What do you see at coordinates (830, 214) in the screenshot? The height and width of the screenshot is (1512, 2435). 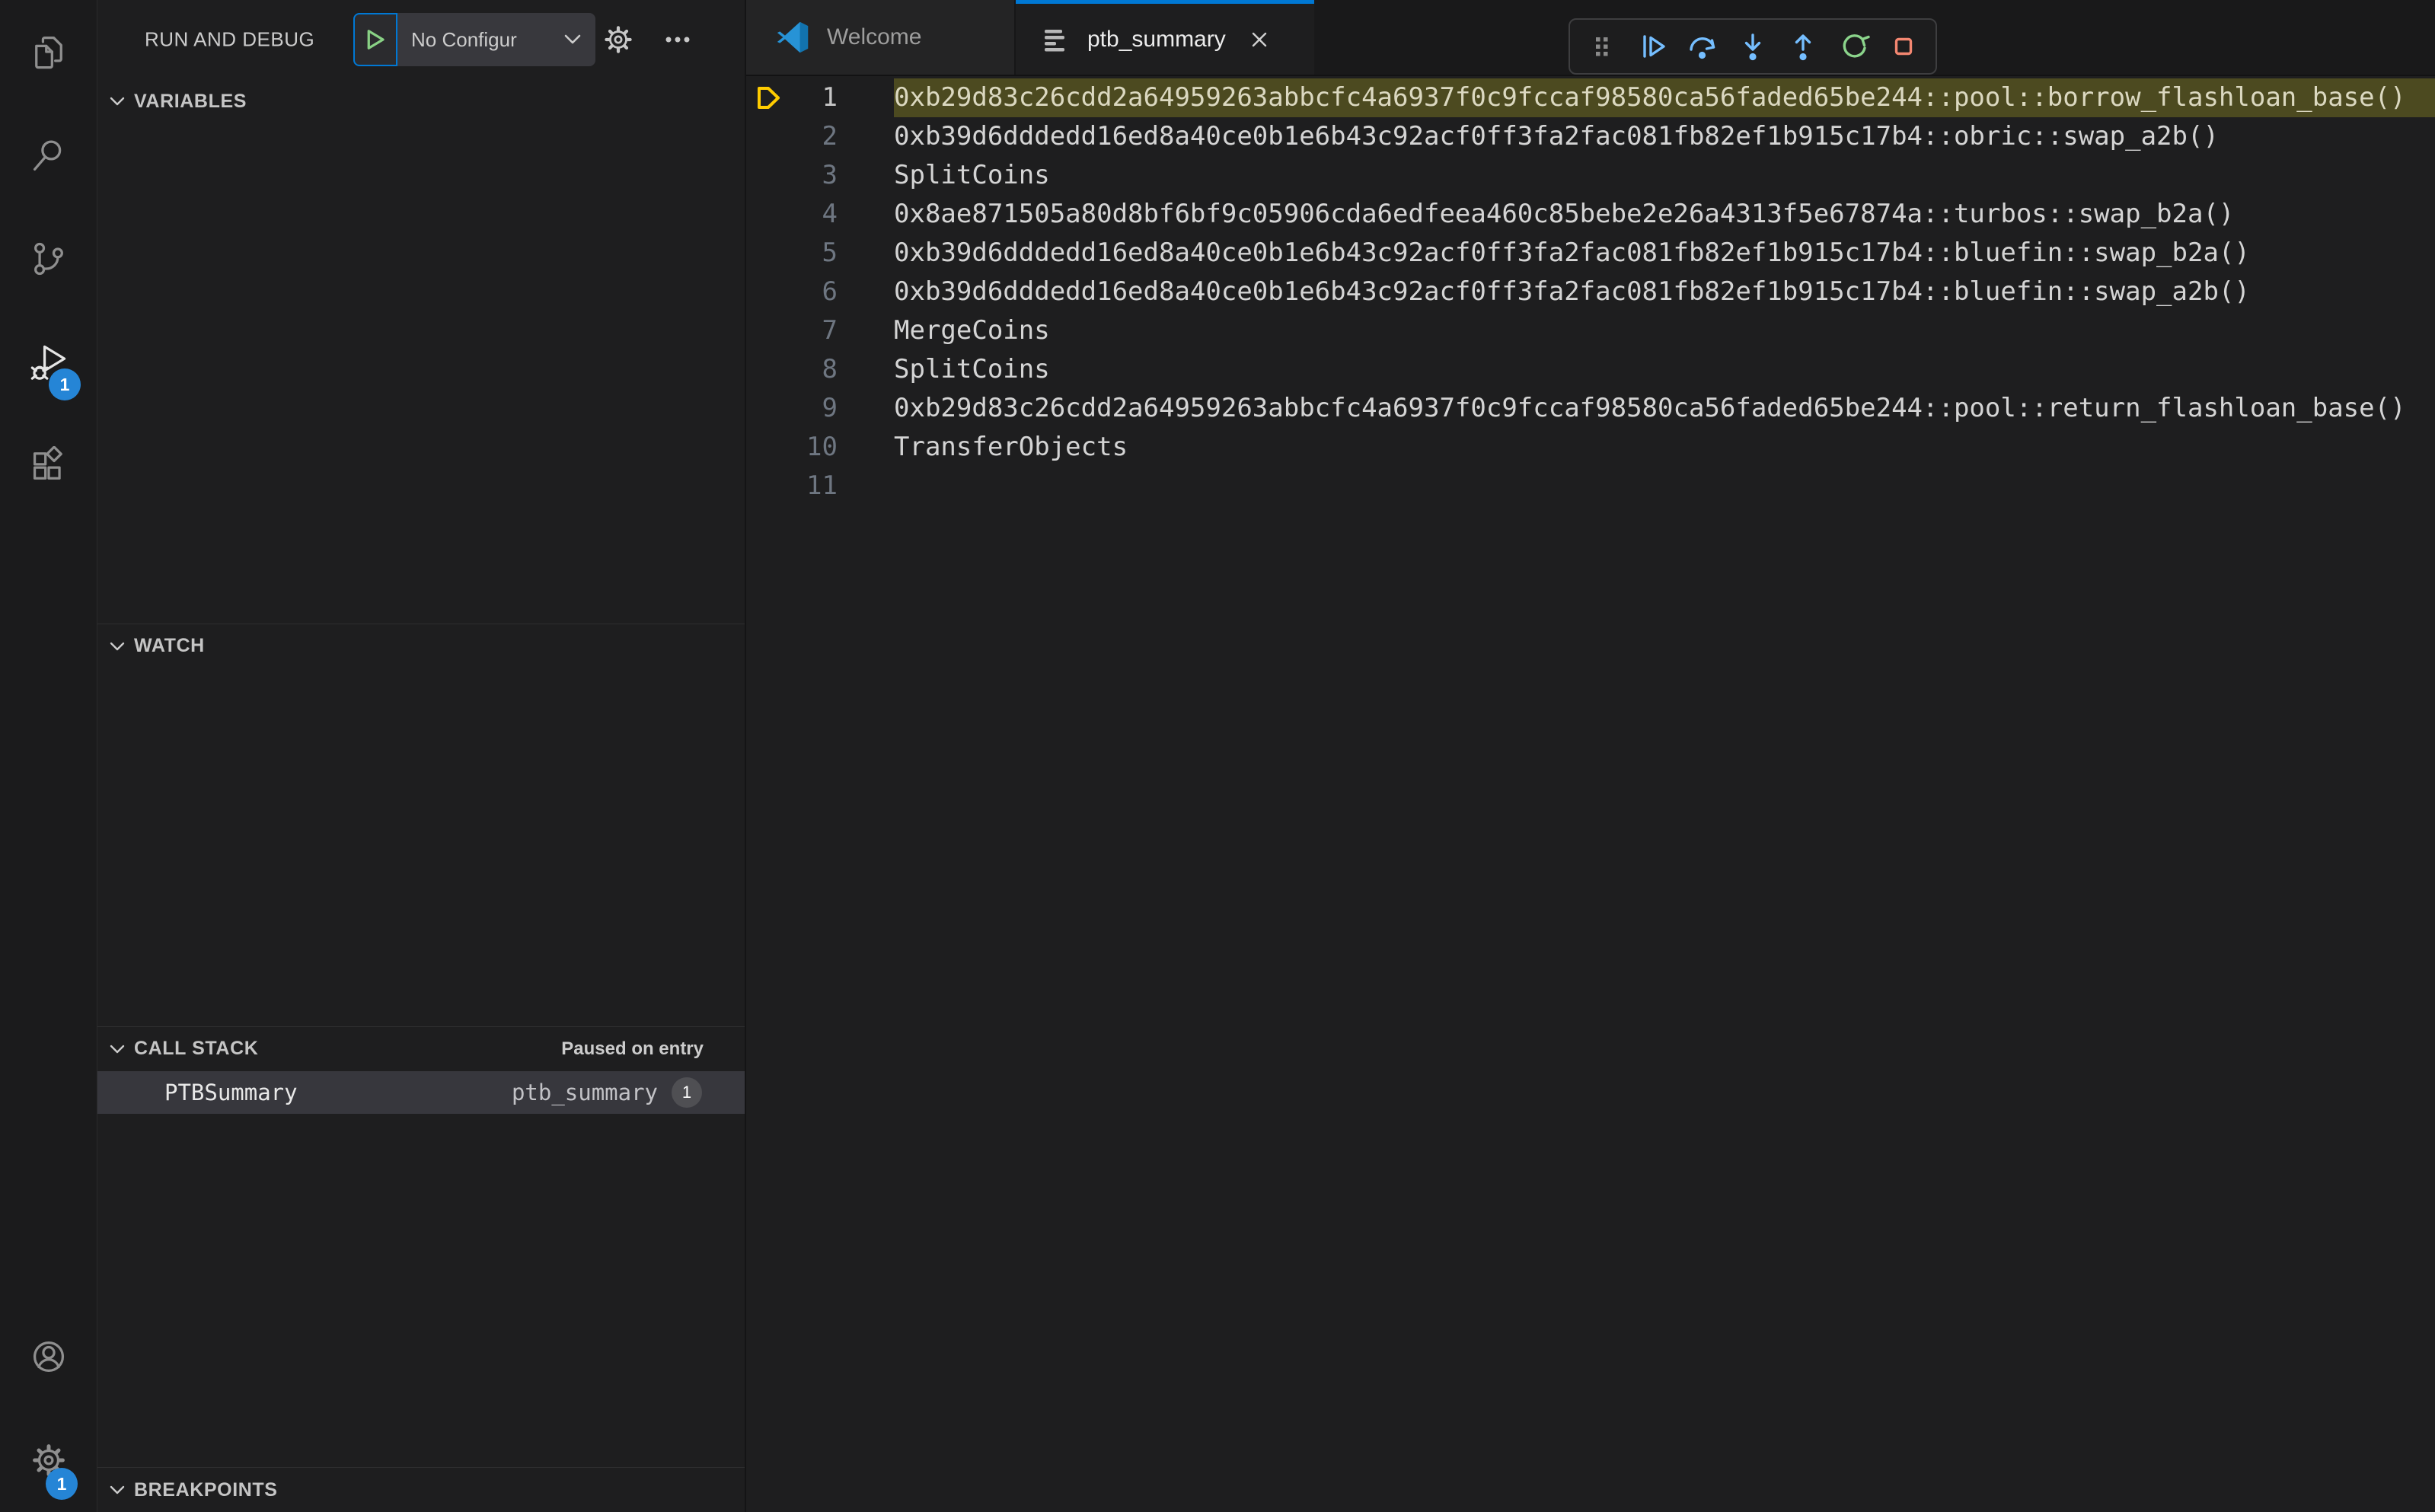 I see `line-number: 4` at bounding box center [830, 214].